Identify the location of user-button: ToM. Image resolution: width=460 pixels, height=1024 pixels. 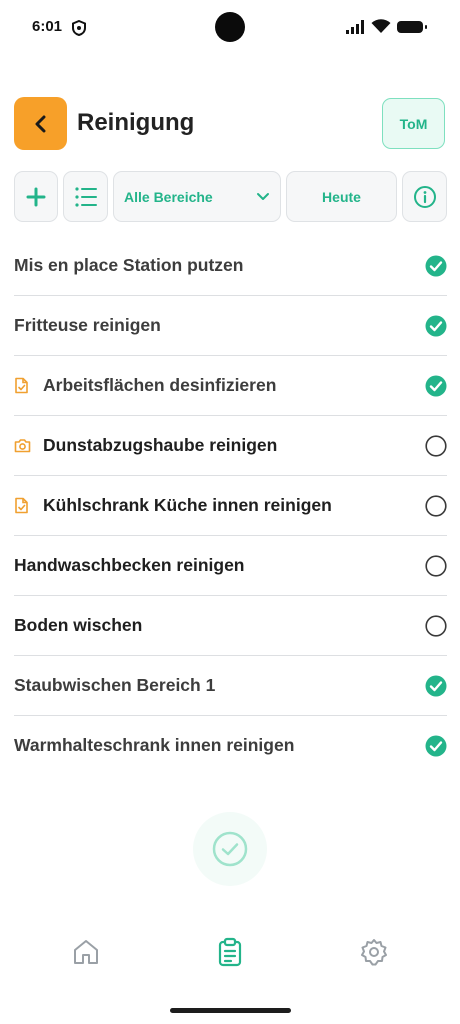
(413, 123).